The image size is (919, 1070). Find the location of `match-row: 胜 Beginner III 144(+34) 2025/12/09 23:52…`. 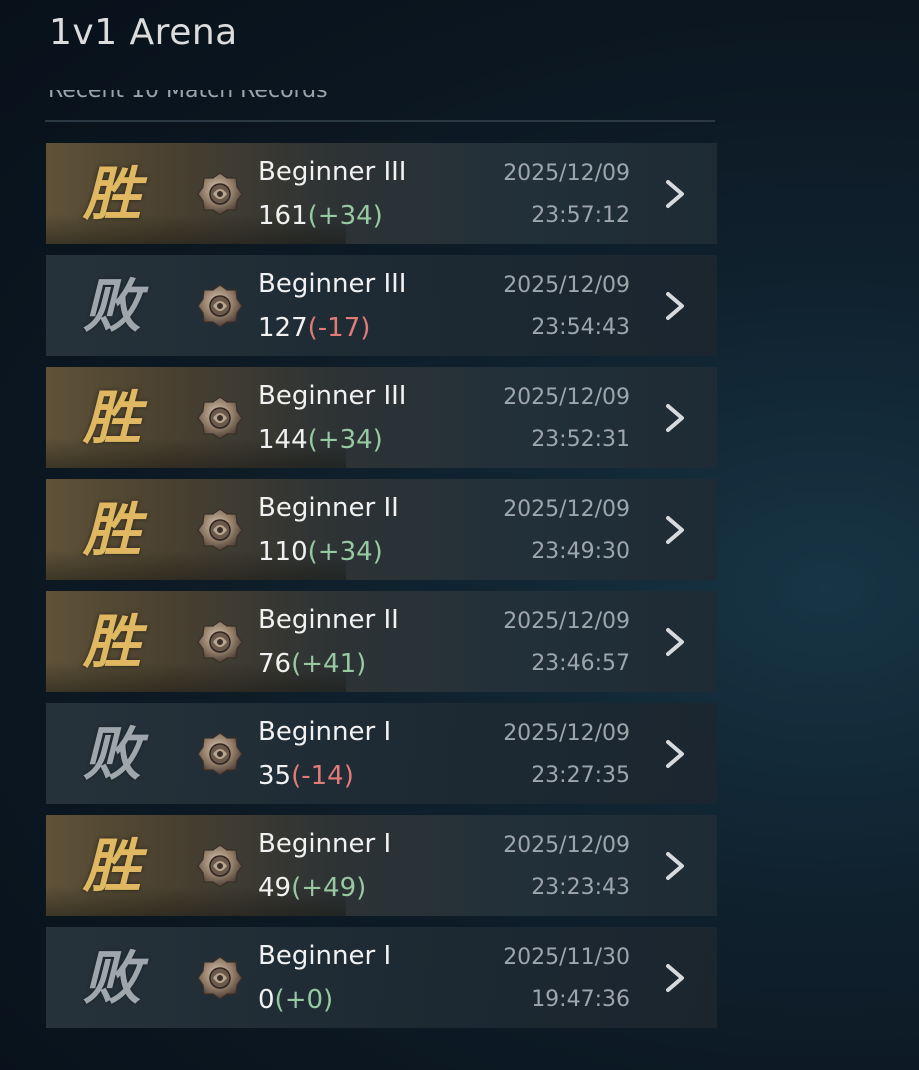

match-row: 胜 Beginner III 144(+34) 2025/12/09 23:52… is located at coordinates (381, 417).